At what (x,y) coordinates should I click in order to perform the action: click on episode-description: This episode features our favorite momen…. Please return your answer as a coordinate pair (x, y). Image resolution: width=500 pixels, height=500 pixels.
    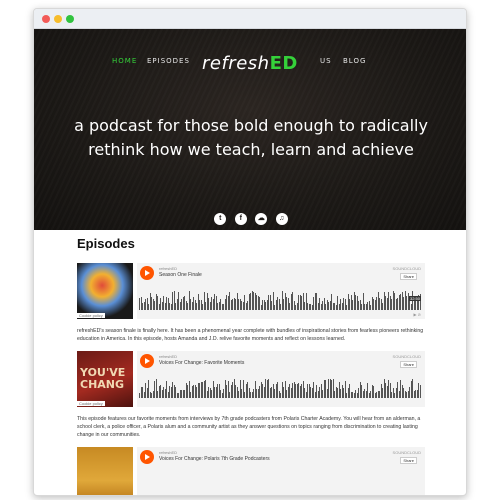
    Looking at the image, I should click on (249, 427).